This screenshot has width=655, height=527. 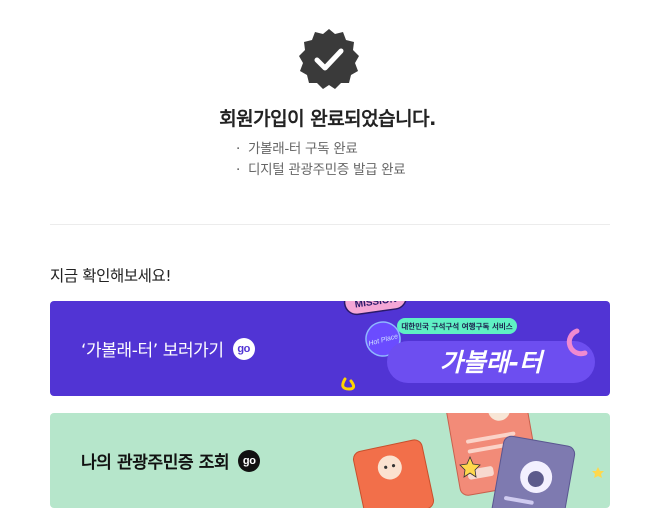 I want to click on divider, so click(x=330, y=224).